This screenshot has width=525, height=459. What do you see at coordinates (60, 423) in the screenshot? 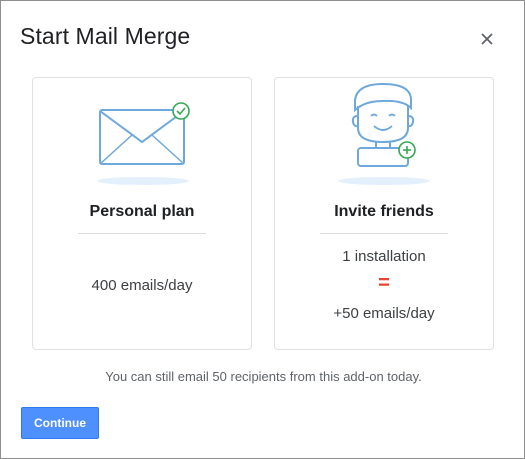
I see `continue-button: Continue` at bounding box center [60, 423].